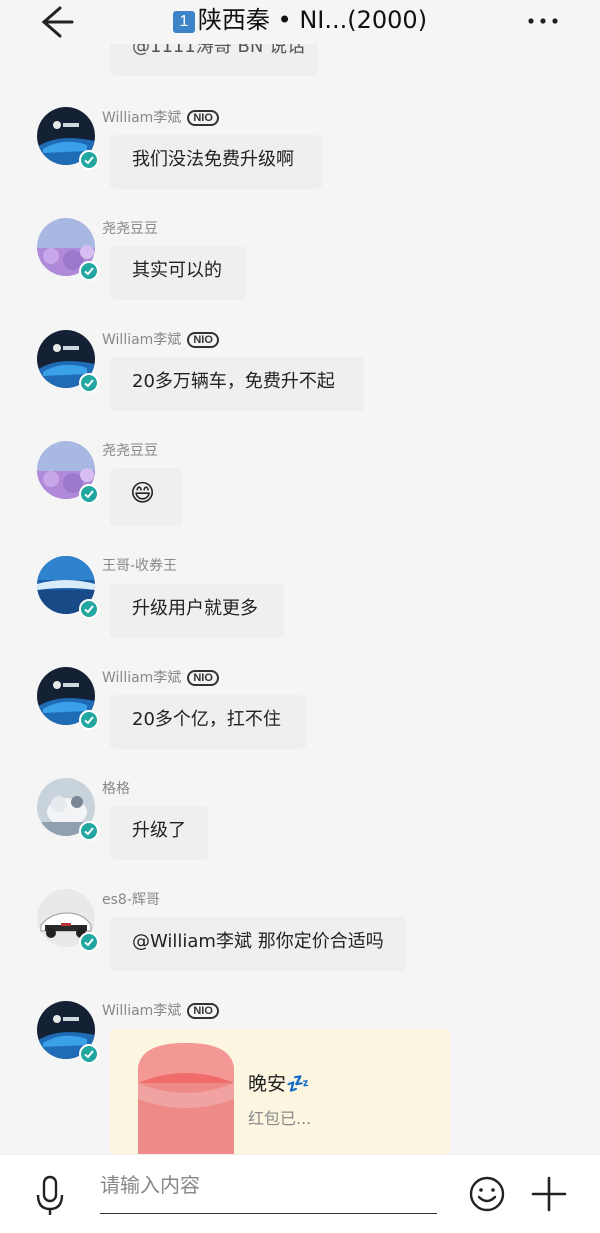  What do you see at coordinates (268, 1213) in the screenshot?
I see `input-underline` at bounding box center [268, 1213].